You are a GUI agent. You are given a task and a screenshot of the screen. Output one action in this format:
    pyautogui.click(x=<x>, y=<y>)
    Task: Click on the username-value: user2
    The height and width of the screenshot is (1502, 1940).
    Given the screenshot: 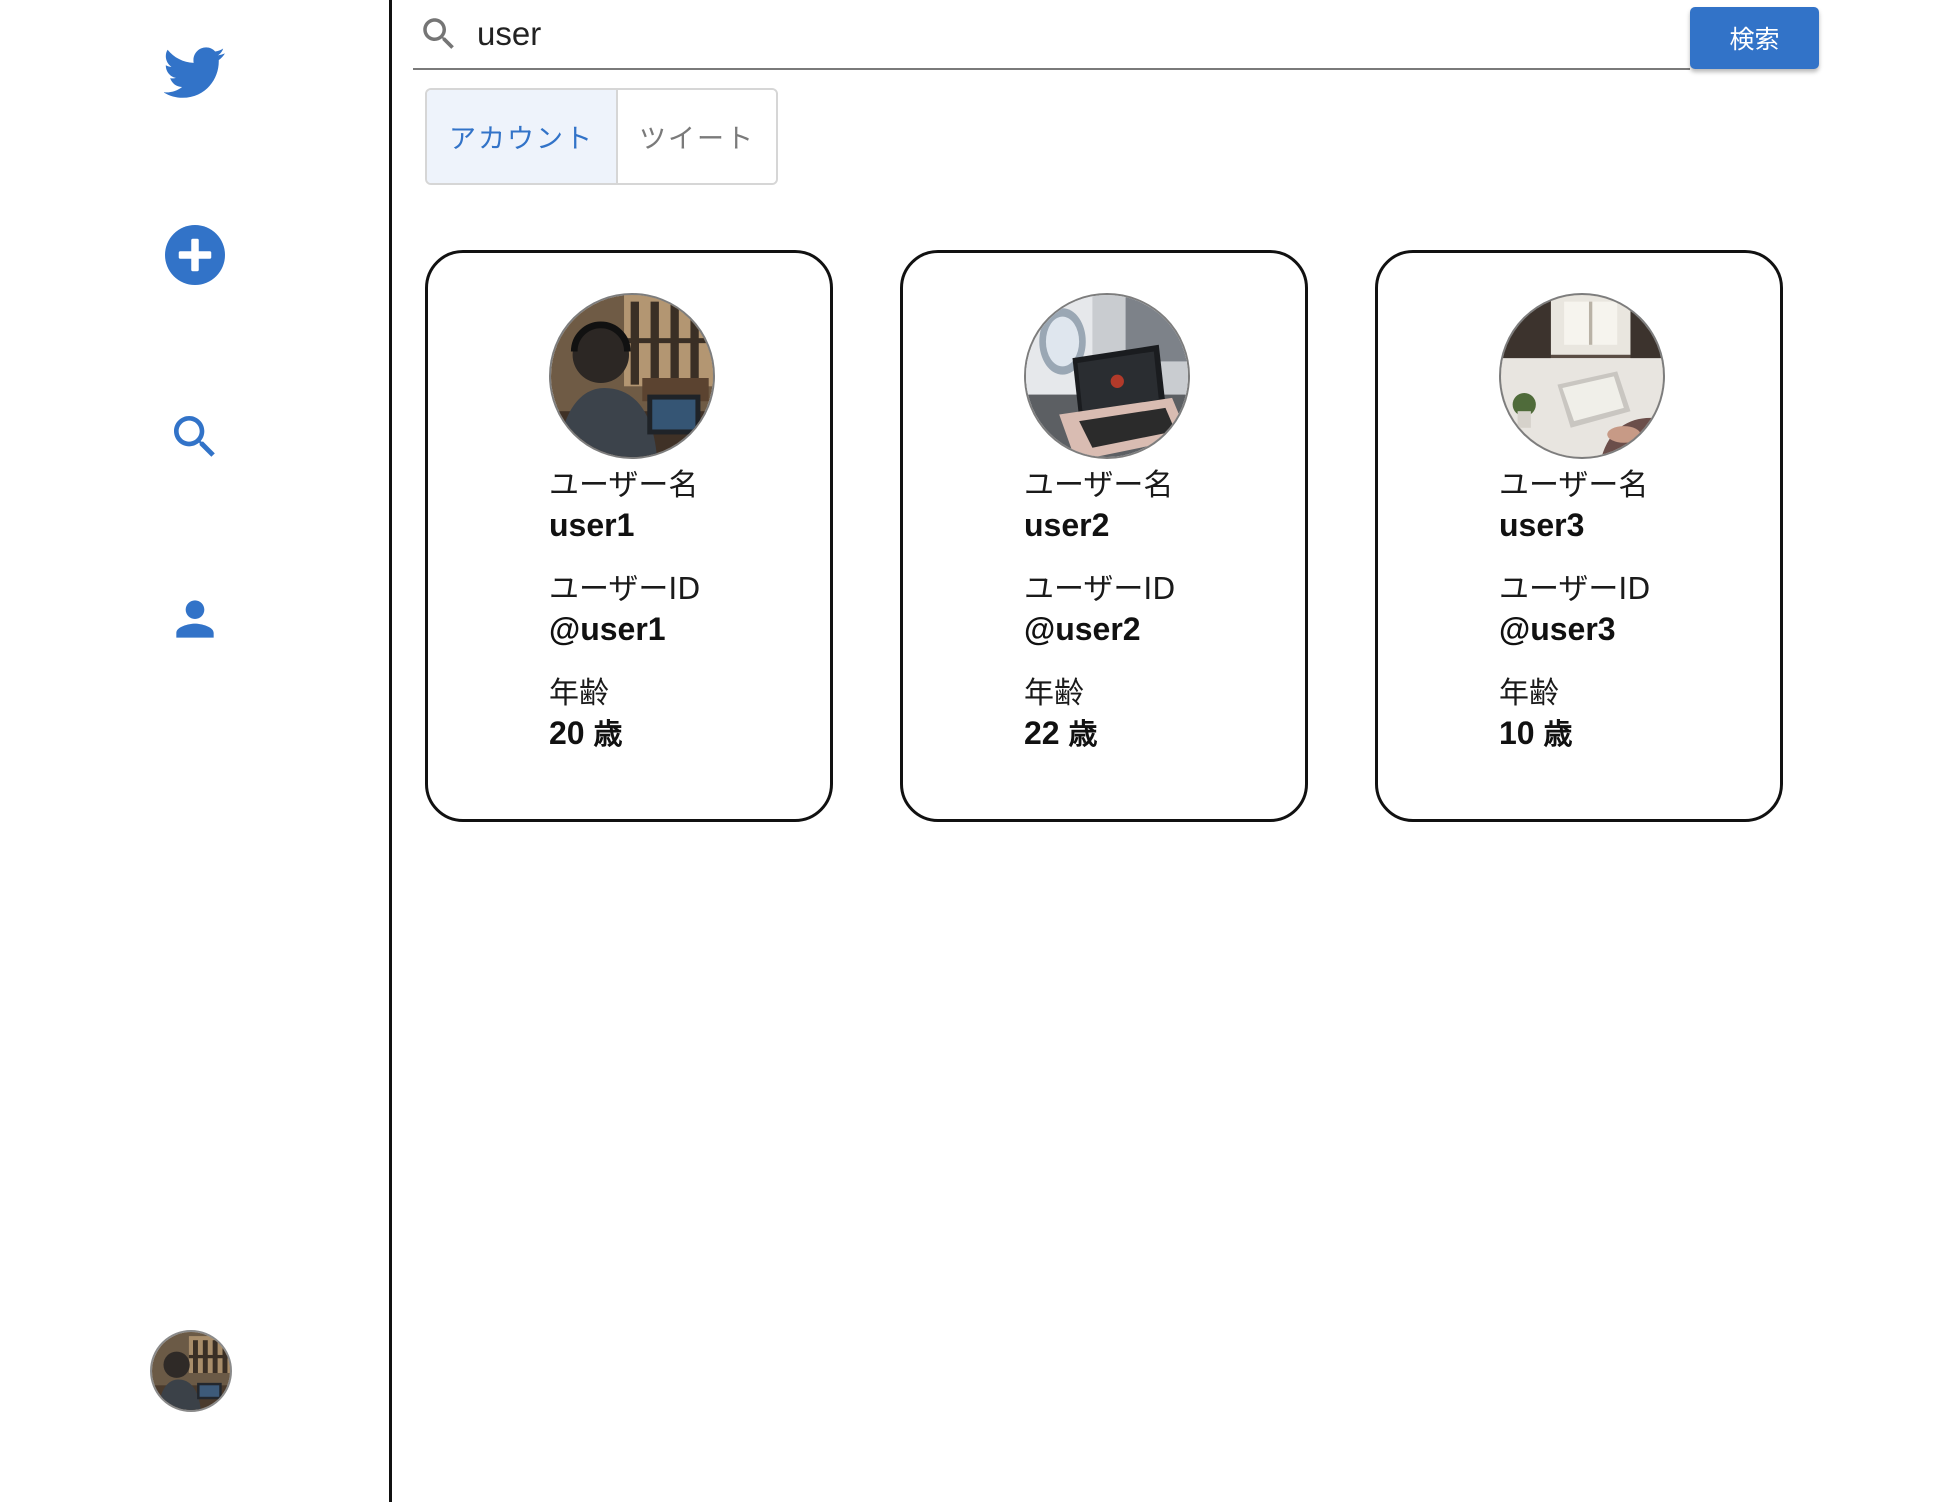 What is the action you would take?
    pyautogui.click(x=1067, y=525)
    